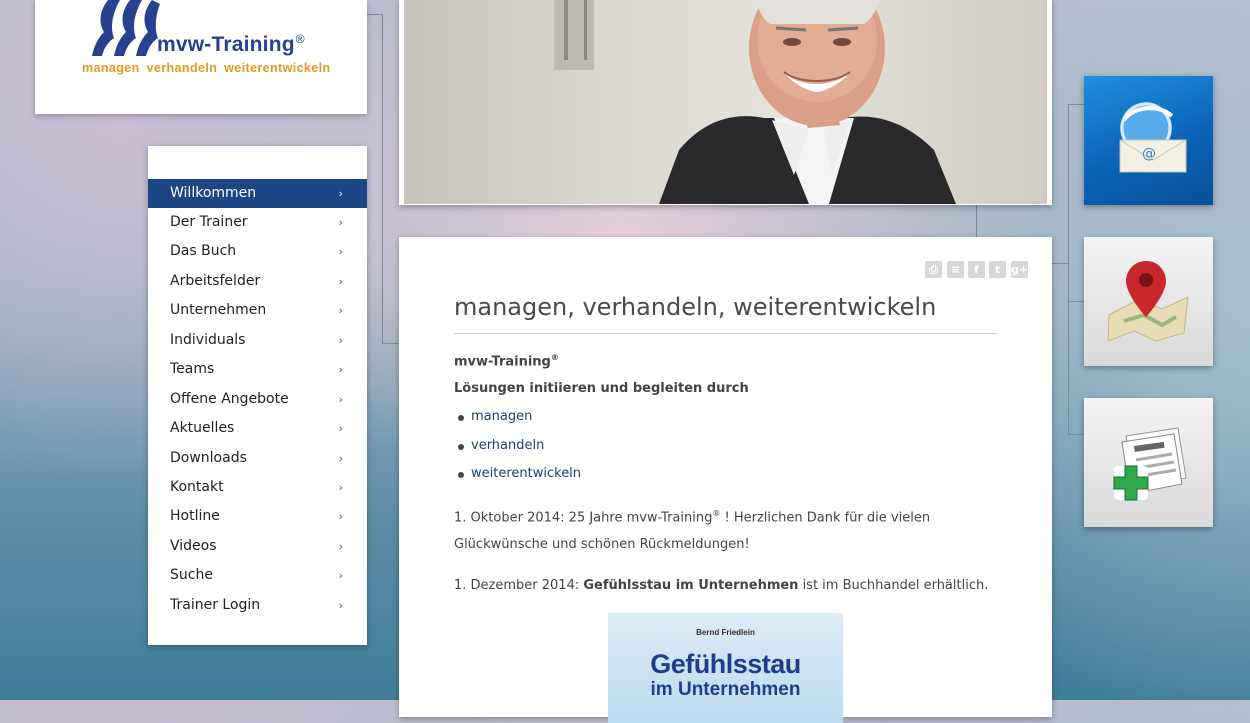 The width and height of the screenshot is (1250, 723). Describe the element at coordinates (725, 689) in the screenshot. I see `book-subtitle: im Unternehmen` at that location.